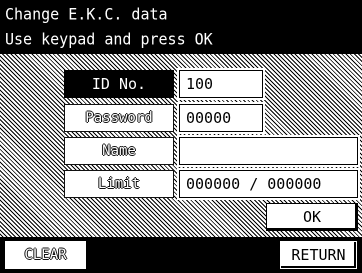 The image size is (362, 273). Describe the element at coordinates (318, 255) in the screenshot. I see `return-button: RETURN` at that location.